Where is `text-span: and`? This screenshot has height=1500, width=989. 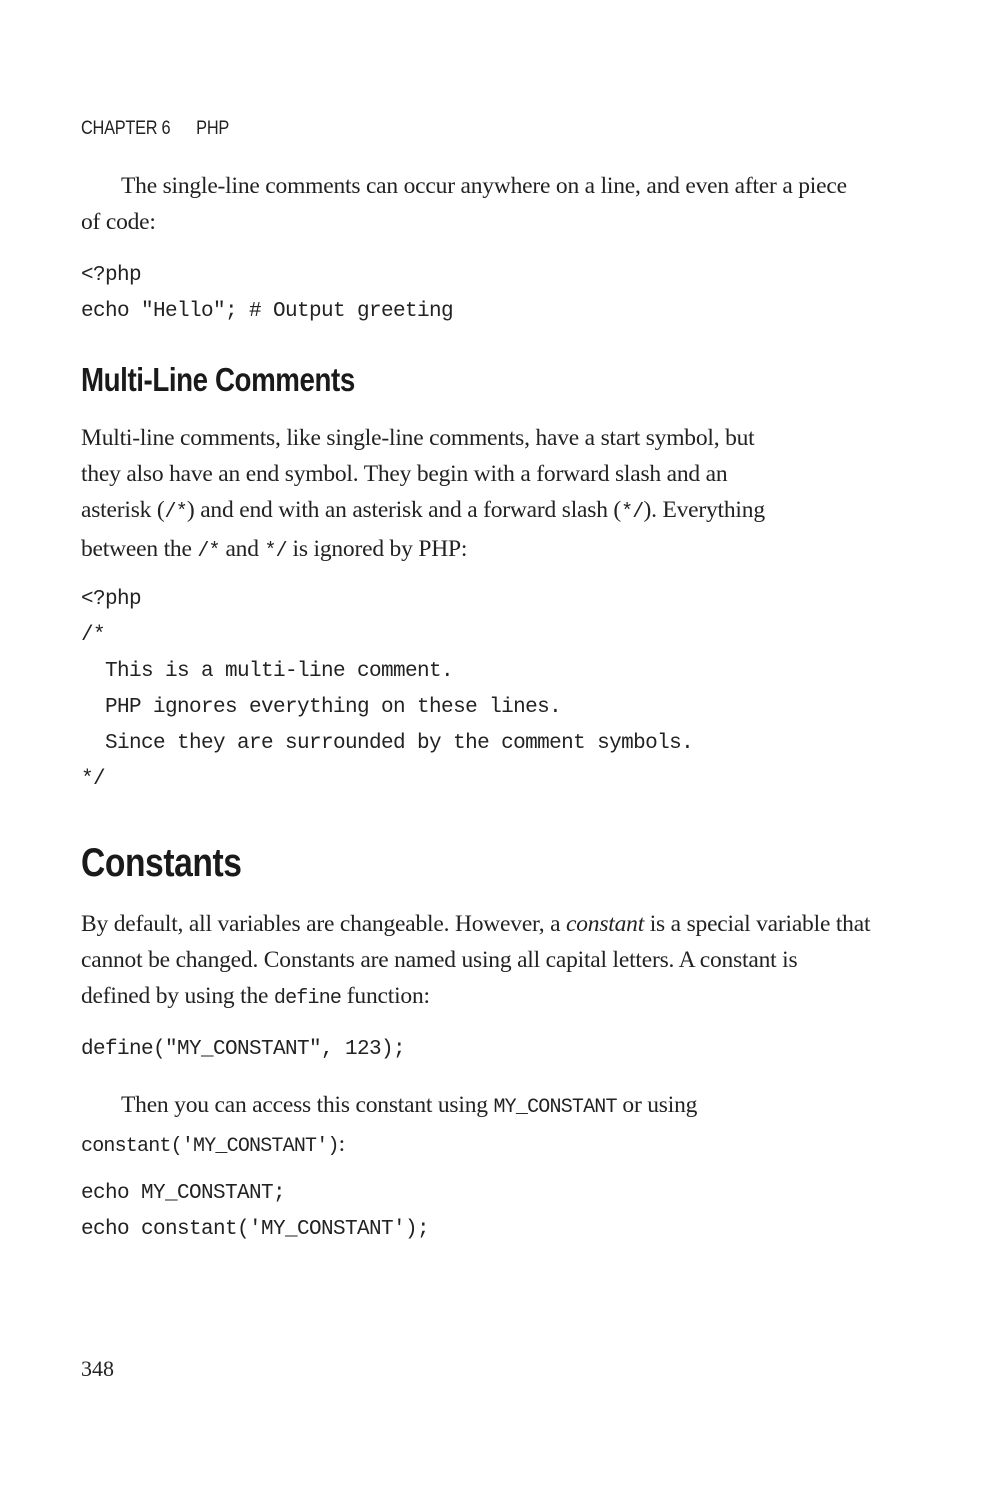
text-span: and is located at coordinates (242, 549).